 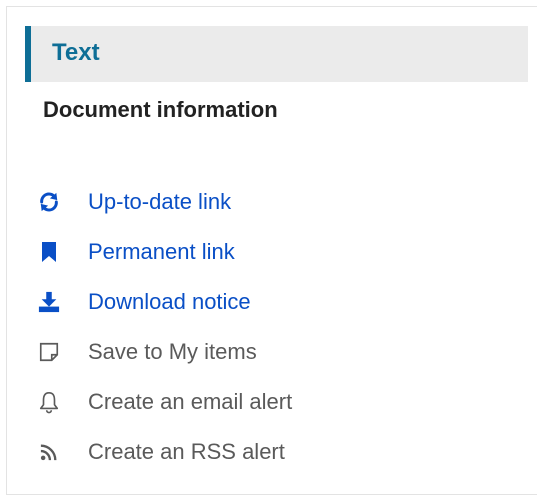 I want to click on action-label: Create an RSS alert, so click(x=186, y=451).